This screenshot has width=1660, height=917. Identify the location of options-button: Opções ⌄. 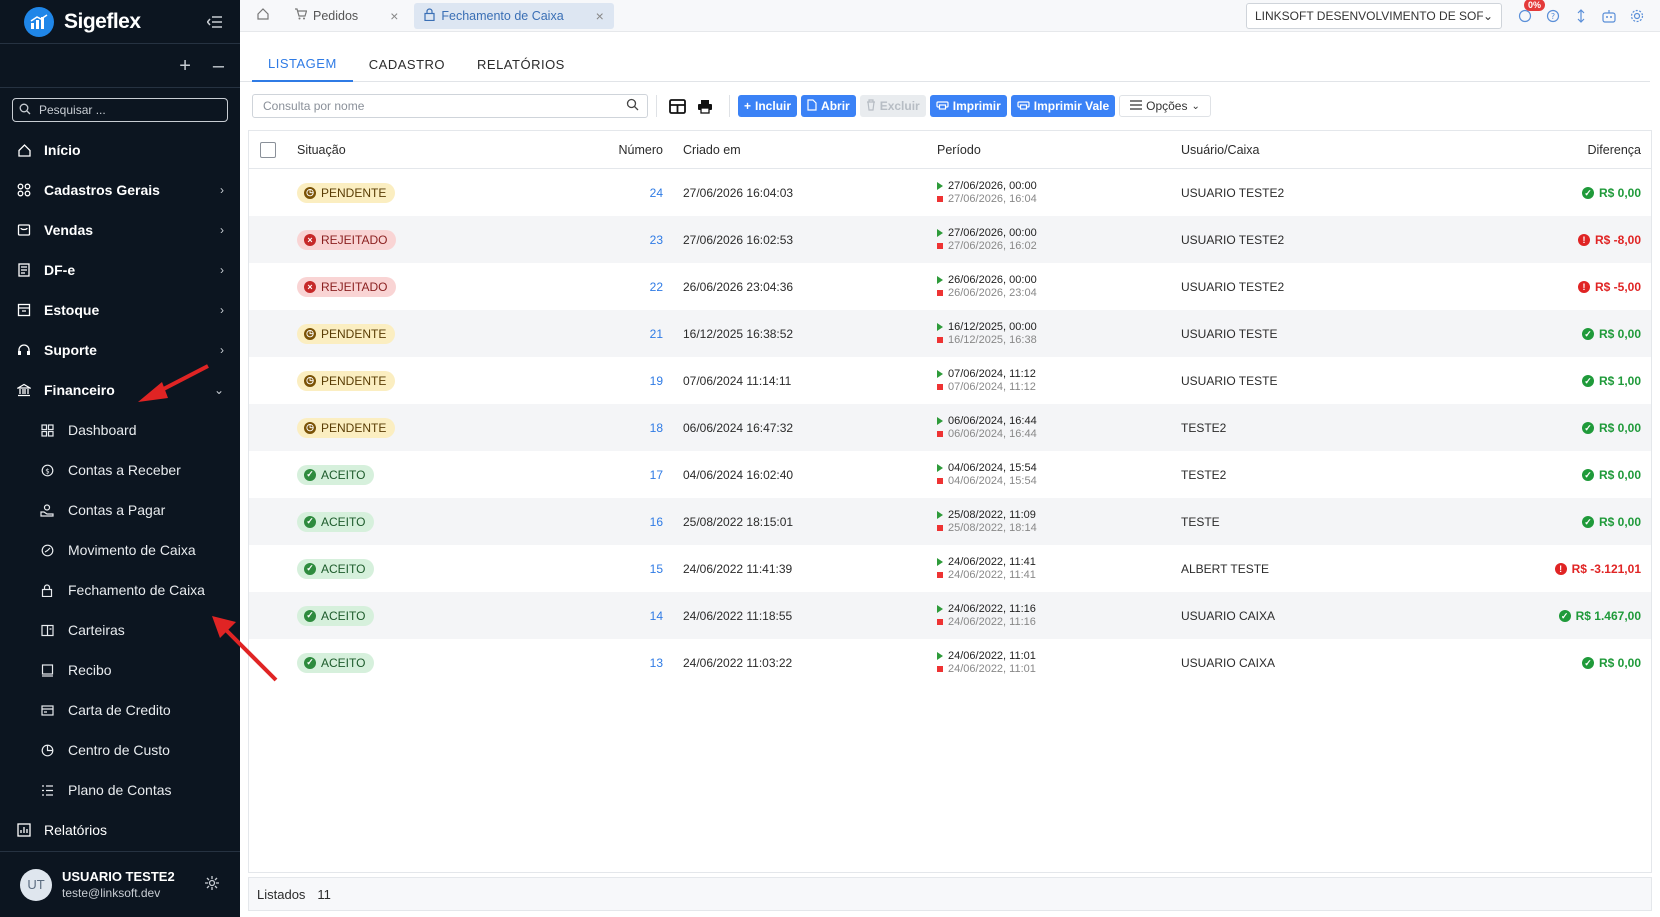
(1165, 106).